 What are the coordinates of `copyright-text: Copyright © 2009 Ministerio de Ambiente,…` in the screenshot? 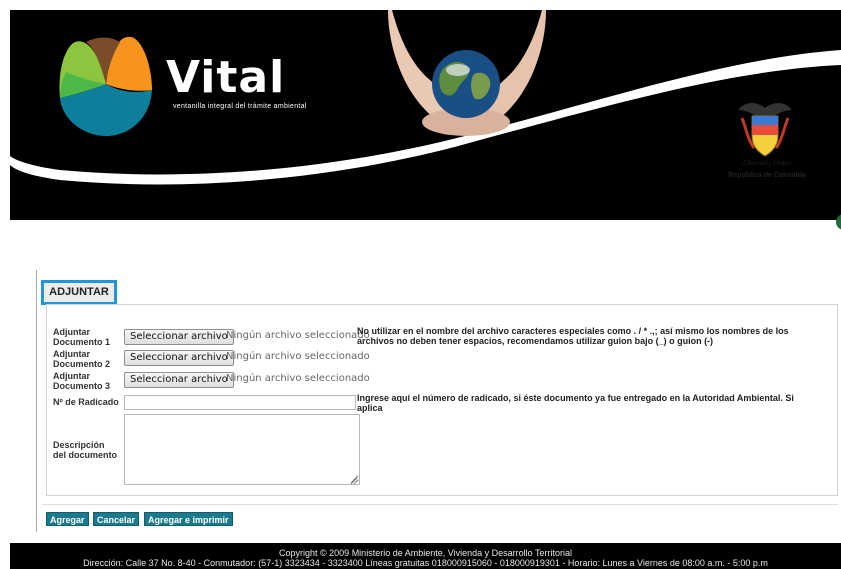 It's located at (425, 553).